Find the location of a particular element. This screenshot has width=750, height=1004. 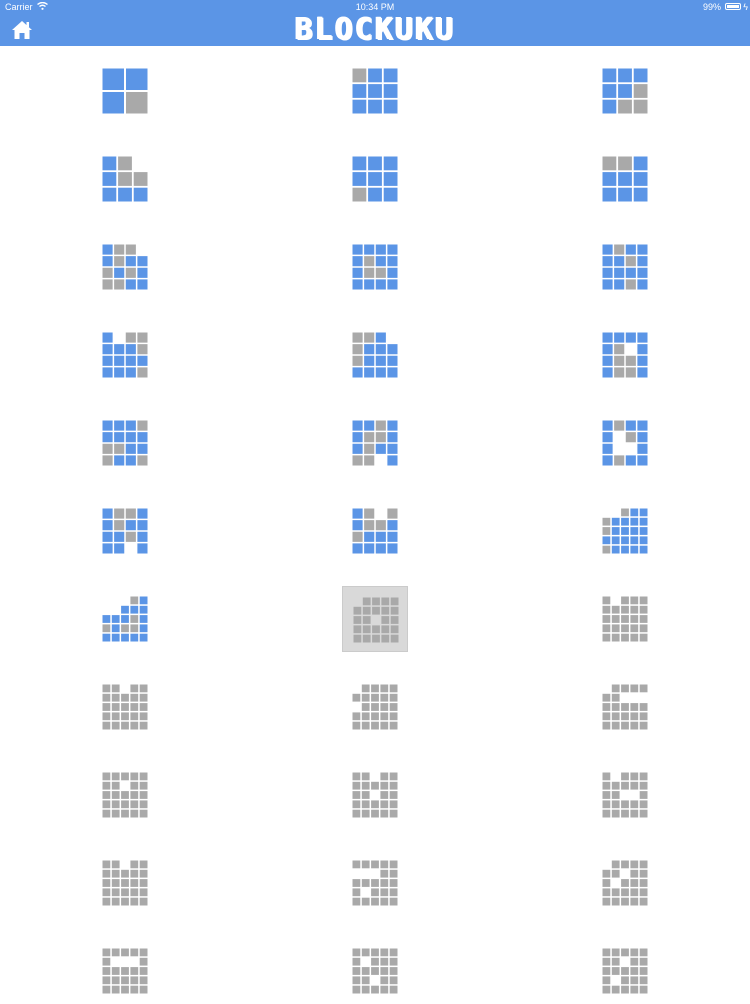

level-17-thumbnail is located at coordinates (375, 531).